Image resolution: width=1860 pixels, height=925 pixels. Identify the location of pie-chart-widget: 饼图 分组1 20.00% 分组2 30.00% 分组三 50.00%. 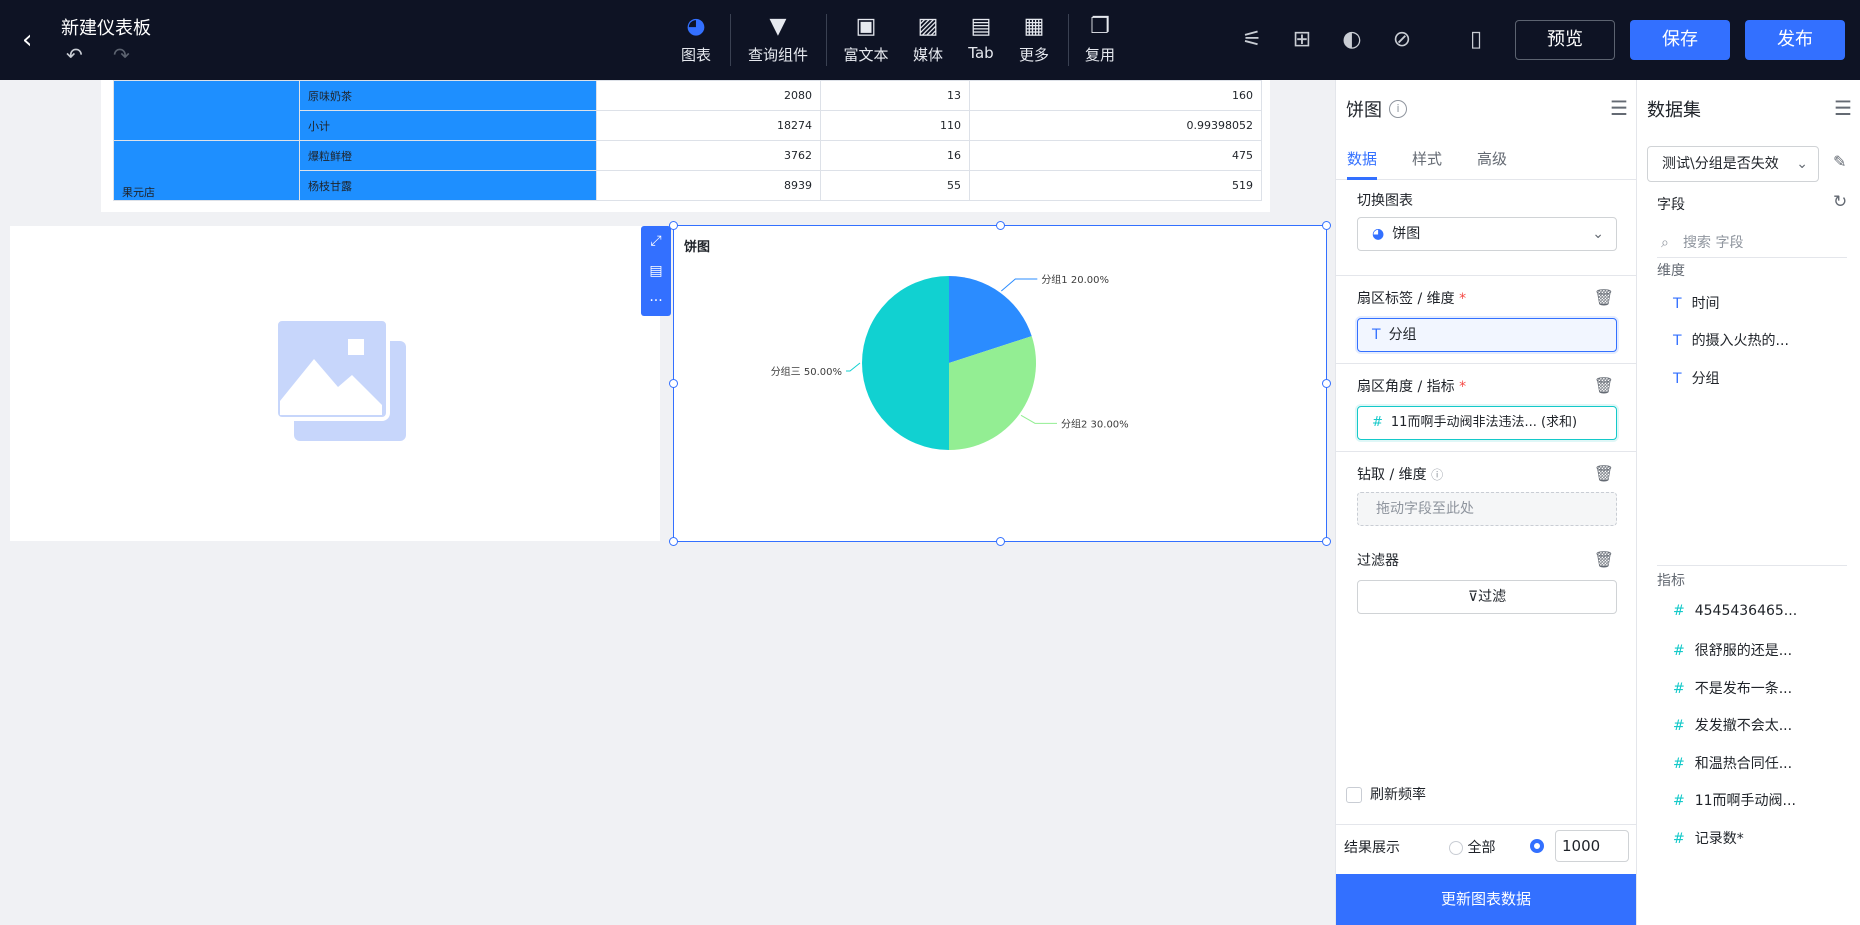
(1000, 383).